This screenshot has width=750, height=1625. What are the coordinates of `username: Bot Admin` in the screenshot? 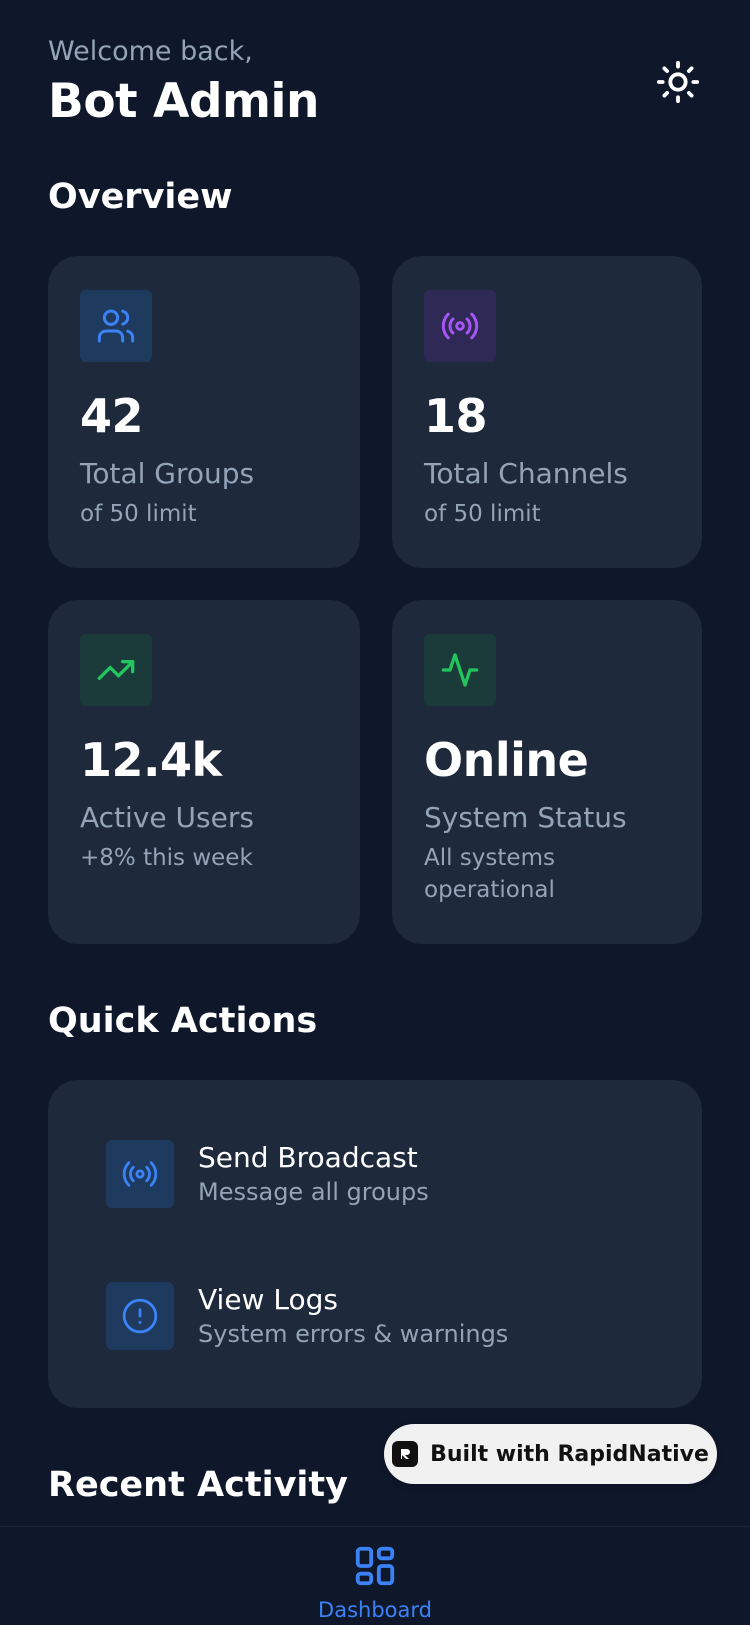 It's located at (184, 101).